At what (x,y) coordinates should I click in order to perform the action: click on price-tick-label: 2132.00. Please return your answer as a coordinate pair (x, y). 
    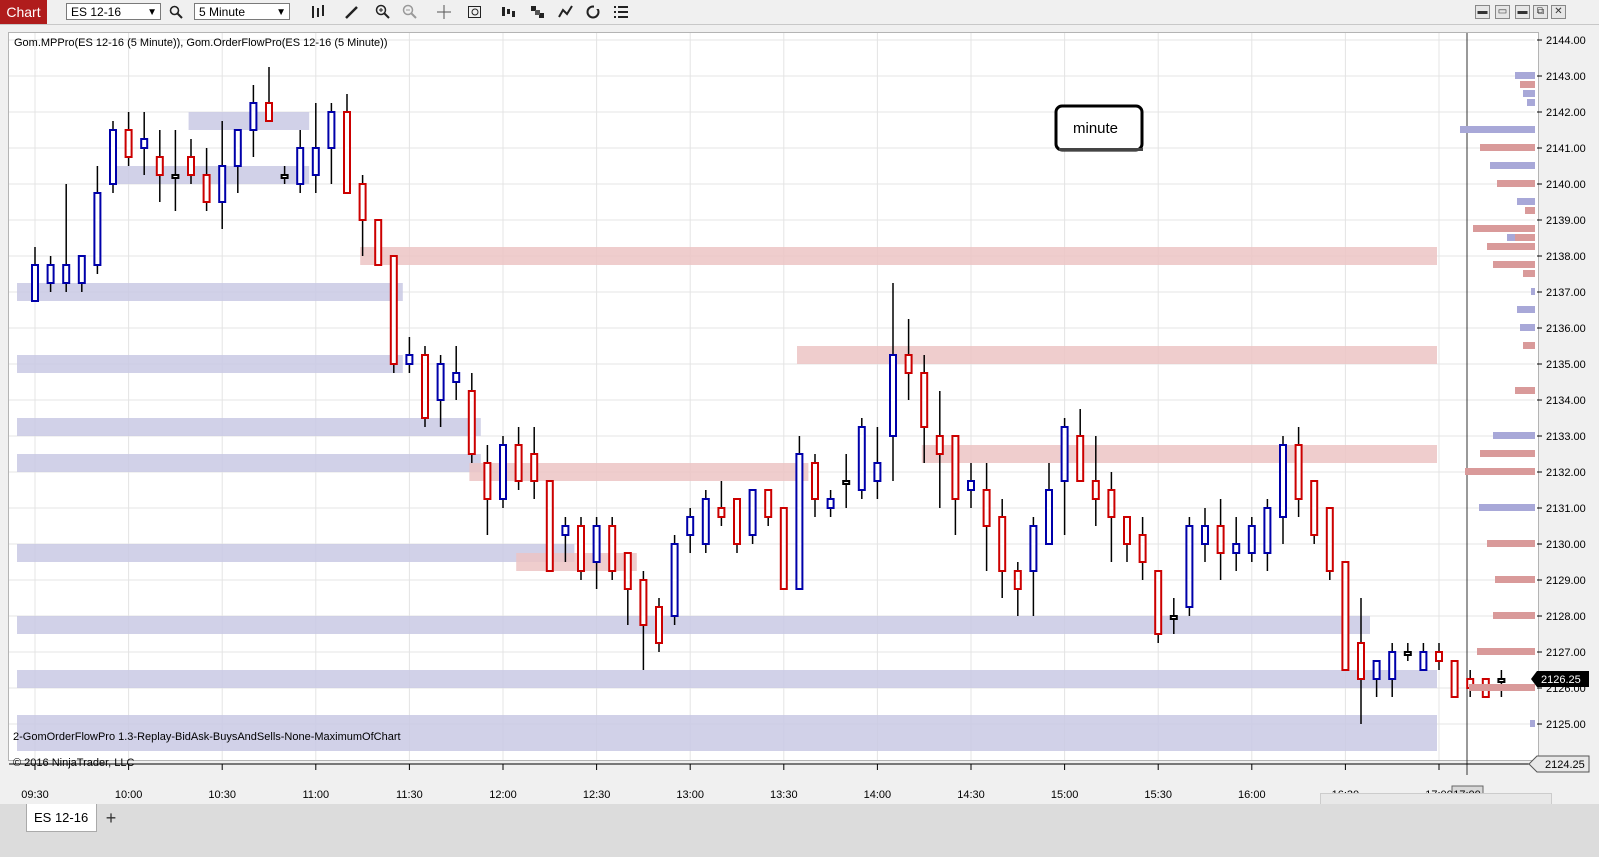
    Looking at the image, I should click on (1566, 473).